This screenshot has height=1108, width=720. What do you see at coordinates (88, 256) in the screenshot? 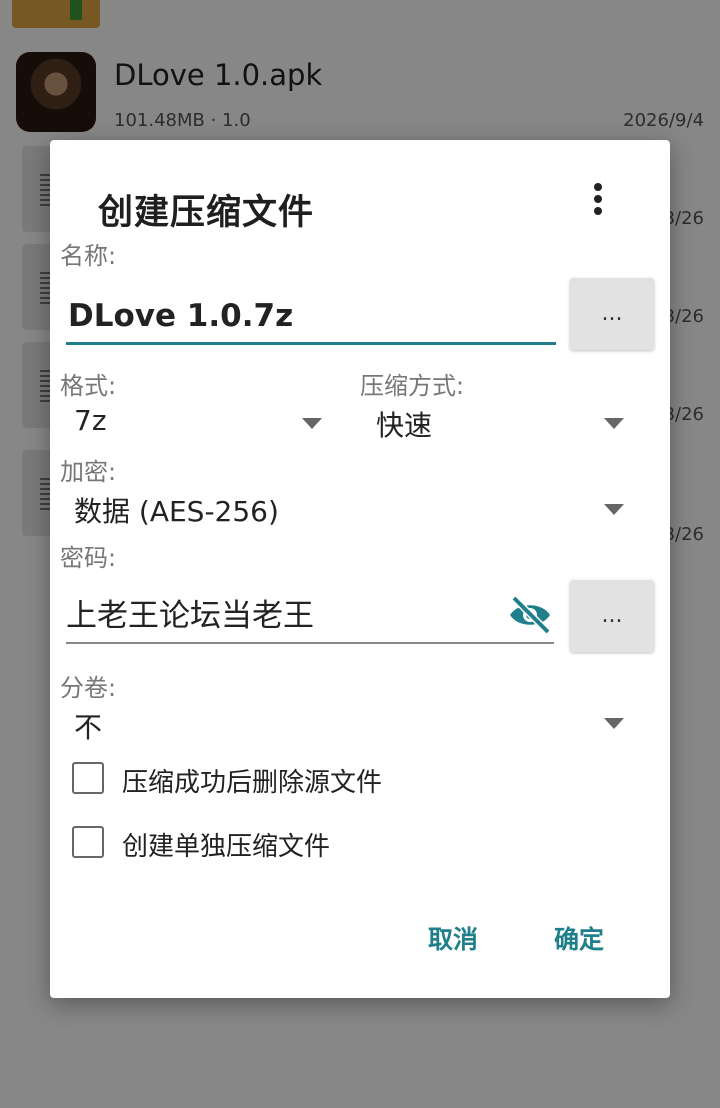
I see `name-label: 名称:` at bounding box center [88, 256].